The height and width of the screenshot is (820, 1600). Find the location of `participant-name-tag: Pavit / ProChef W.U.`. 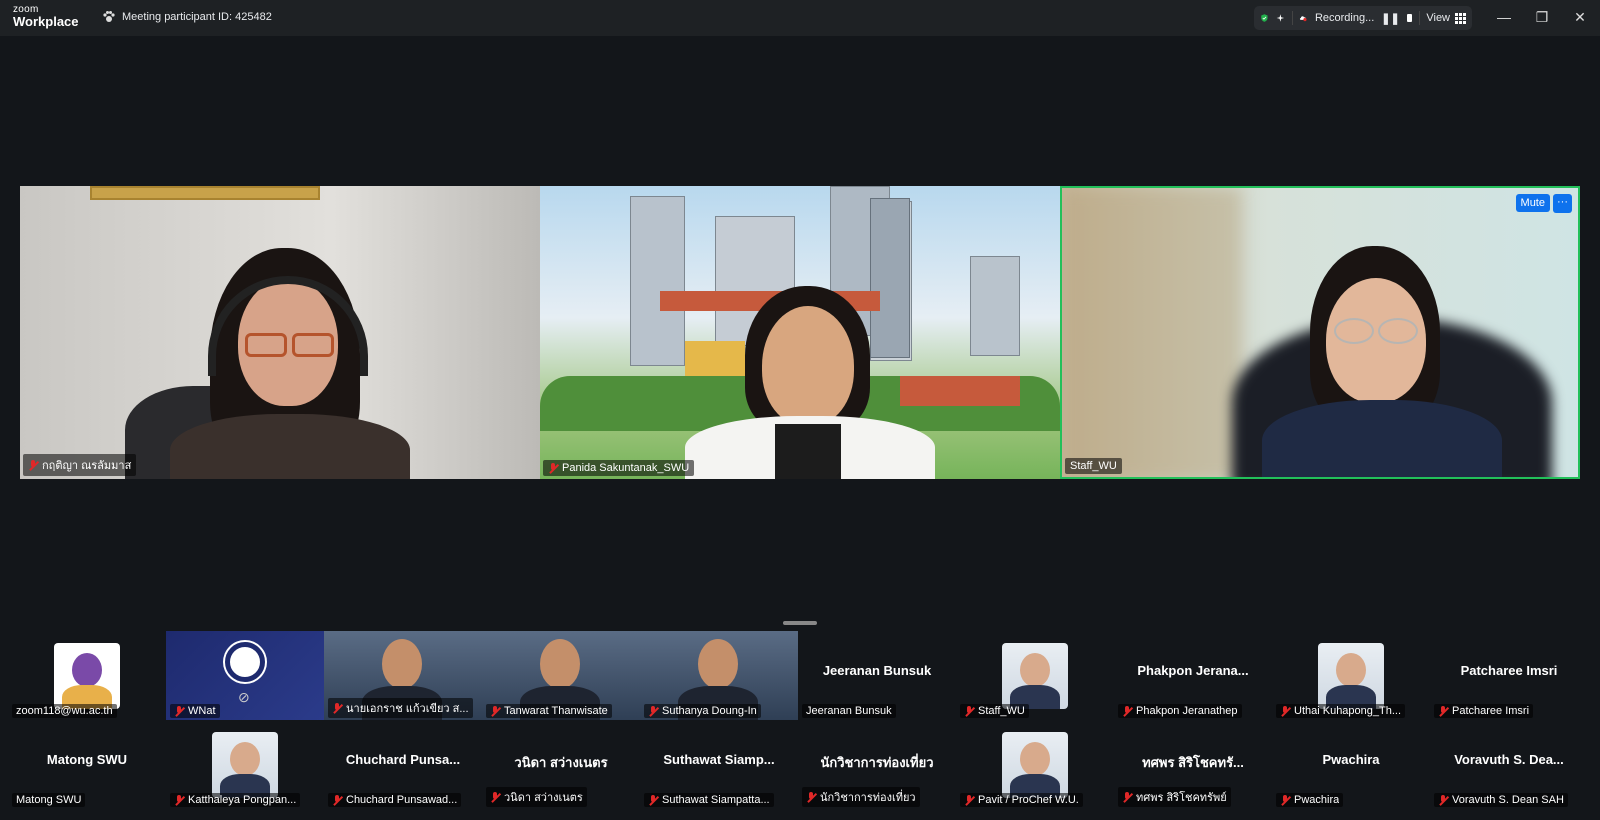

participant-name-tag: Pavit / ProChef W.U. is located at coordinates (1021, 800).